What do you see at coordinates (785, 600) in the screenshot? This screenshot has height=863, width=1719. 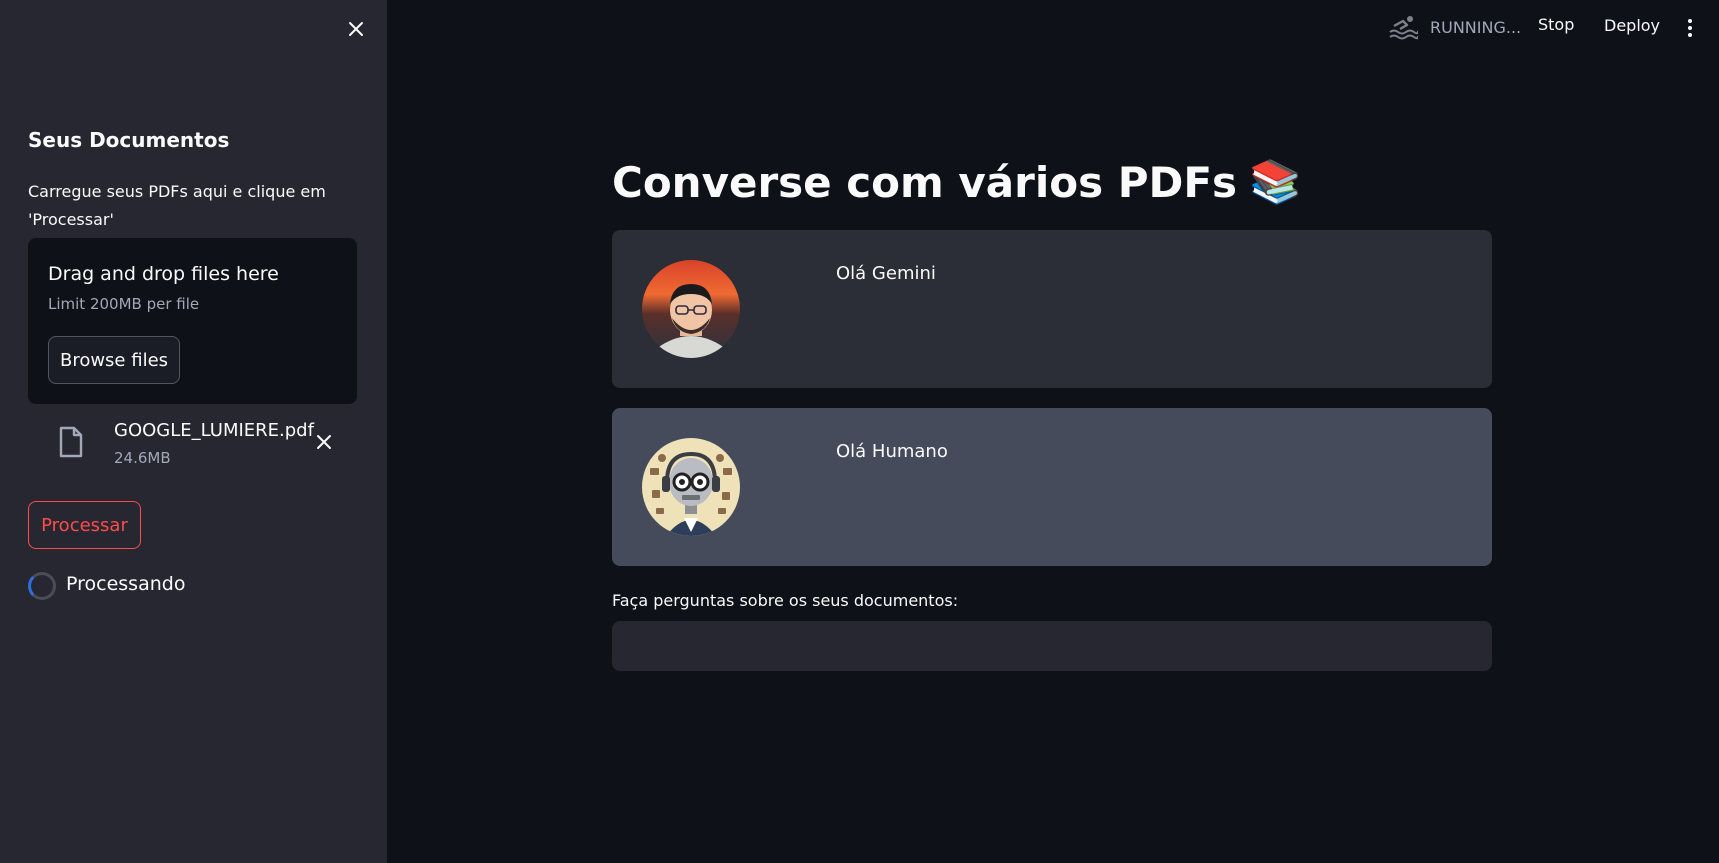 I see `question-label: Faça perguntas sobre os seus documentos:` at bounding box center [785, 600].